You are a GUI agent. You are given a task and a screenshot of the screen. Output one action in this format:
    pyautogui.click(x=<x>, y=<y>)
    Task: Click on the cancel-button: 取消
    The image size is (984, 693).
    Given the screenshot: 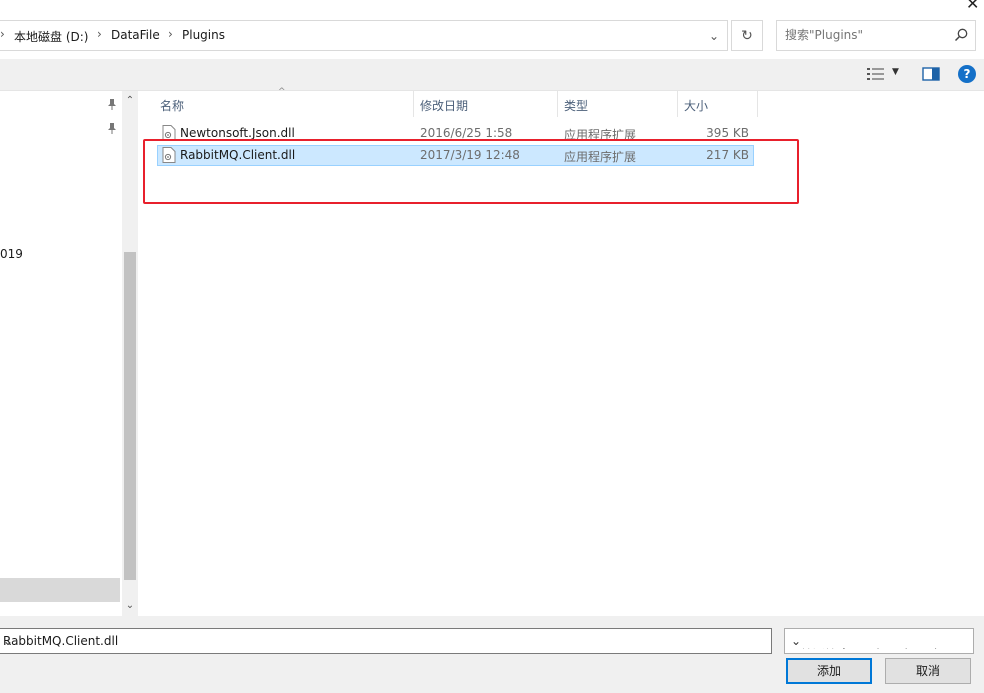 What is the action you would take?
    pyautogui.click(x=928, y=671)
    